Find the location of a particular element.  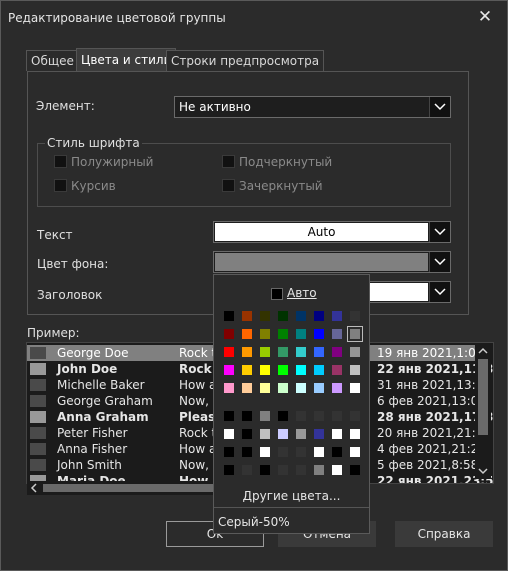

row-subject: Now, i is located at coordinates (198, 401).